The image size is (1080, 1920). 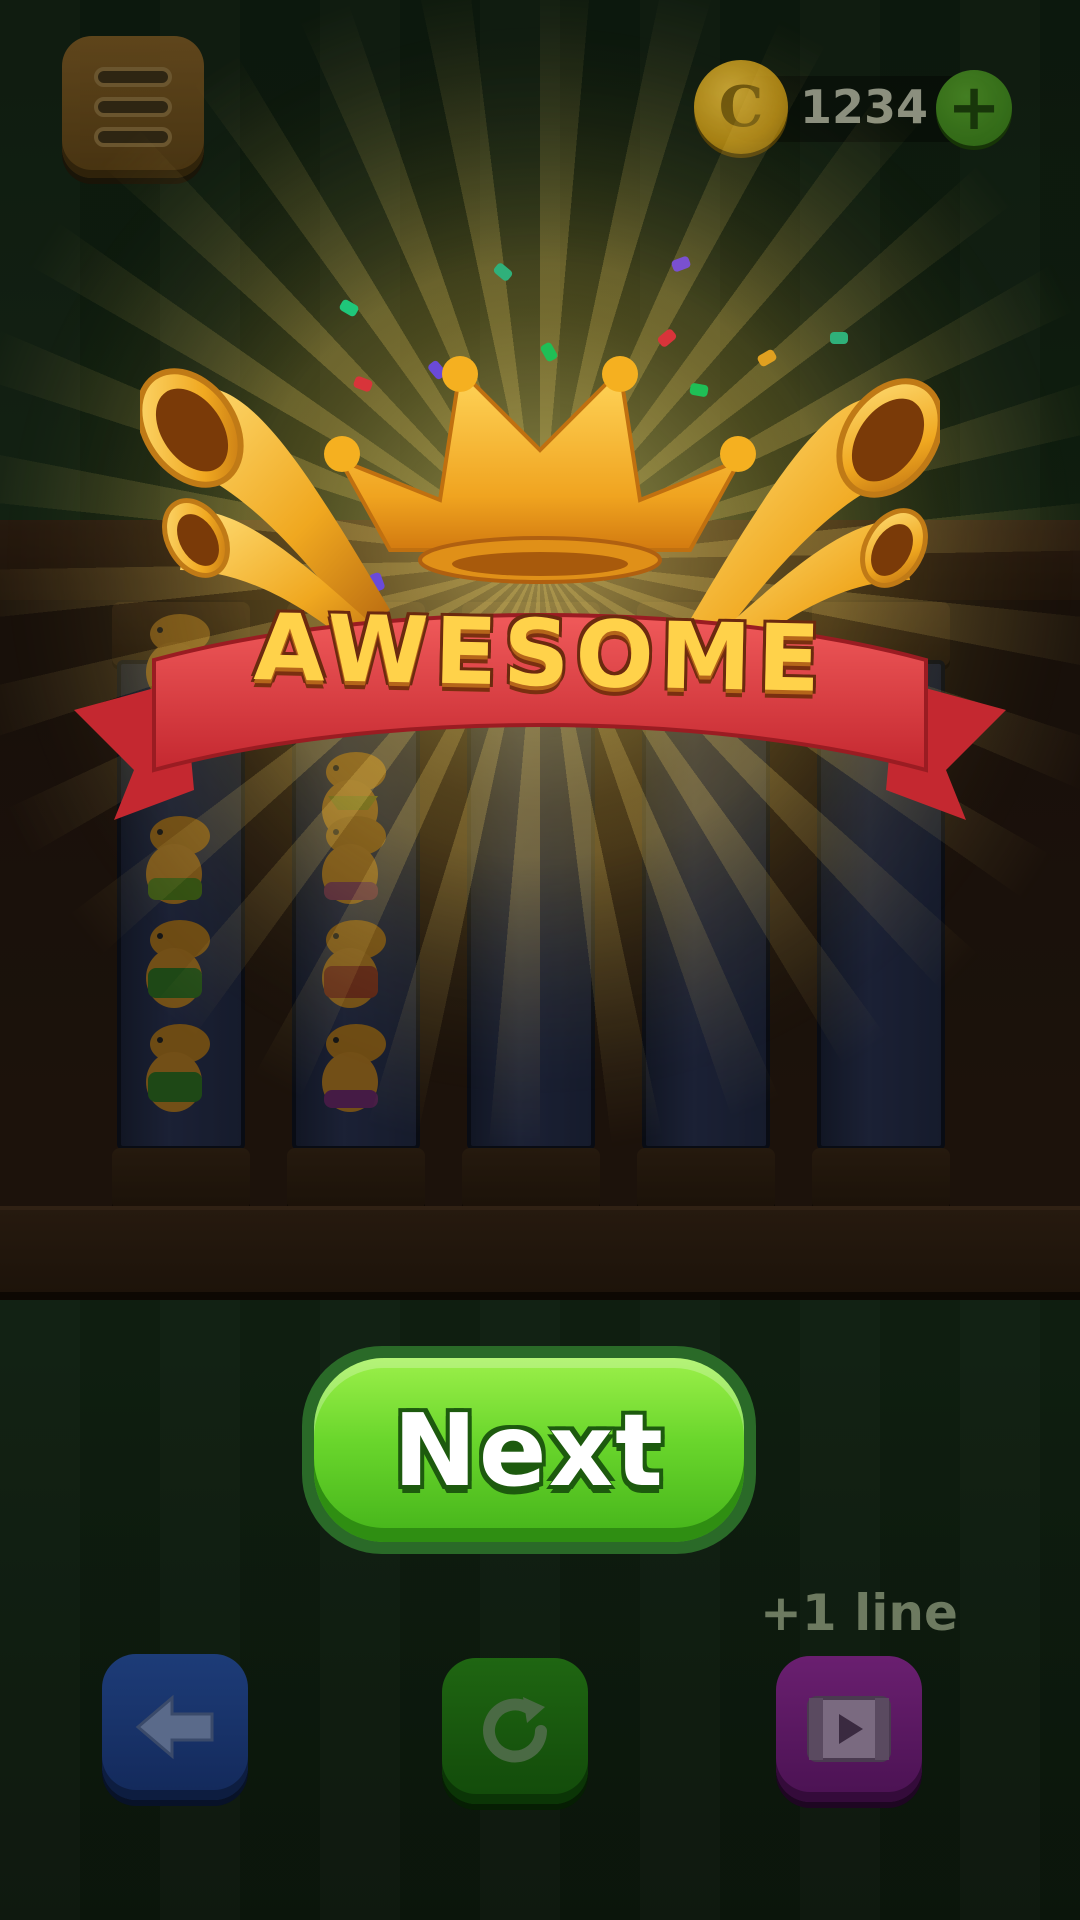 I want to click on next-button: Next, so click(x=529, y=1450).